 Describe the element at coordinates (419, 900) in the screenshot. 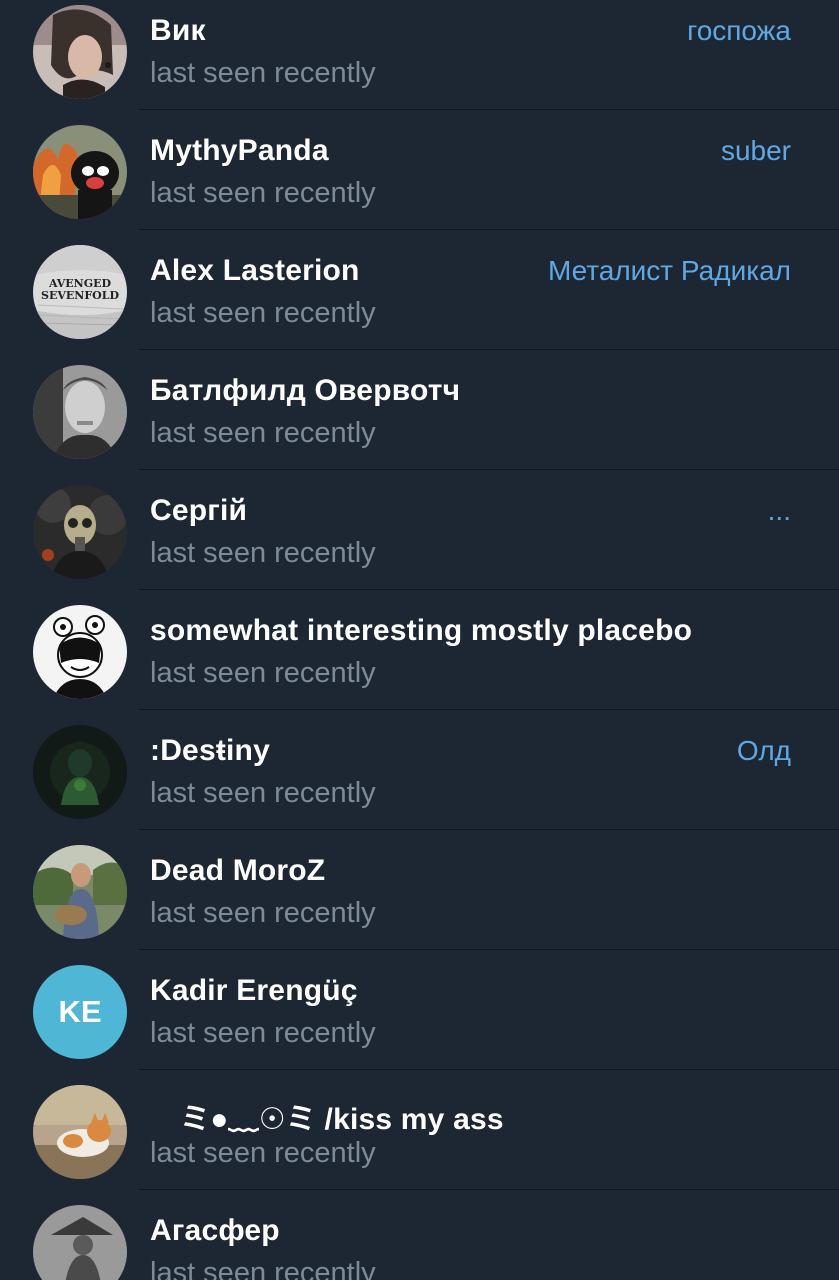

I see `contact-row: Dead MoroZ last seen recently` at that location.